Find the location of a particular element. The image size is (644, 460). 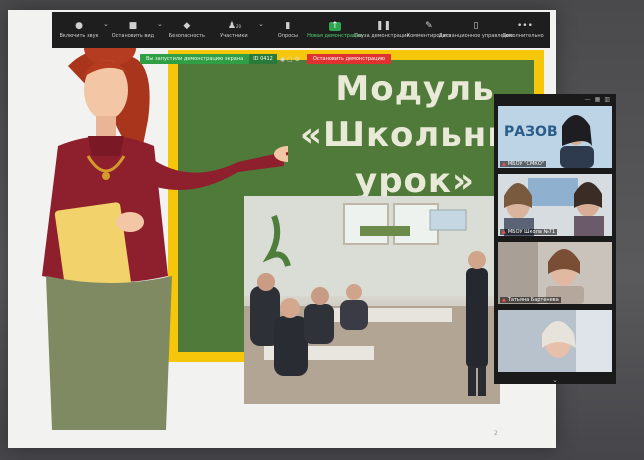

participant-tile: РАЗОВ ▲ МБОУ "СМКО" is located at coordinates (555, 137).